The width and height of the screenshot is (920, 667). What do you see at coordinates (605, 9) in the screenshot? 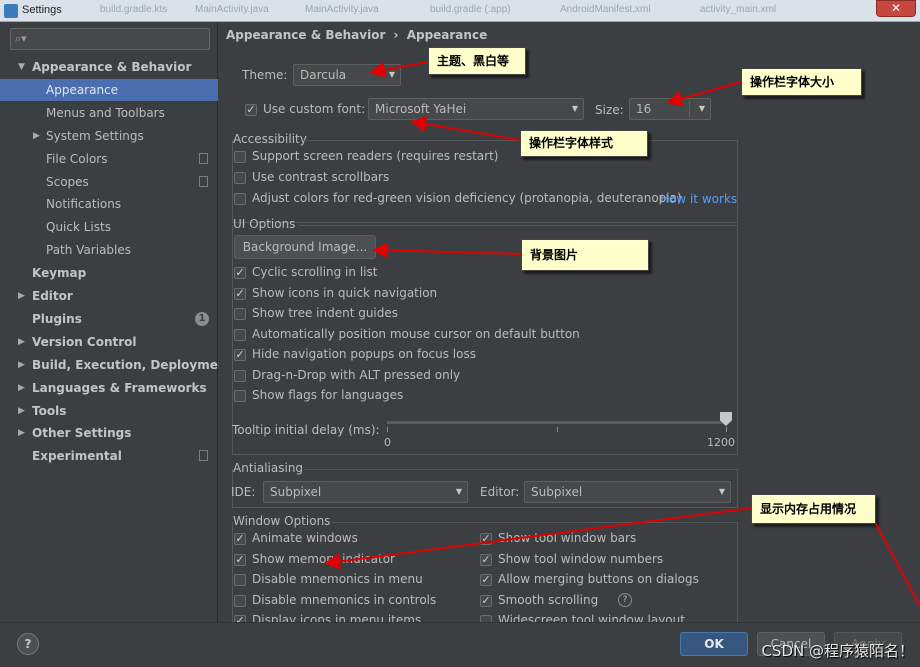
I see `background-tab: AndroidManifest.xml` at bounding box center [605, 9].